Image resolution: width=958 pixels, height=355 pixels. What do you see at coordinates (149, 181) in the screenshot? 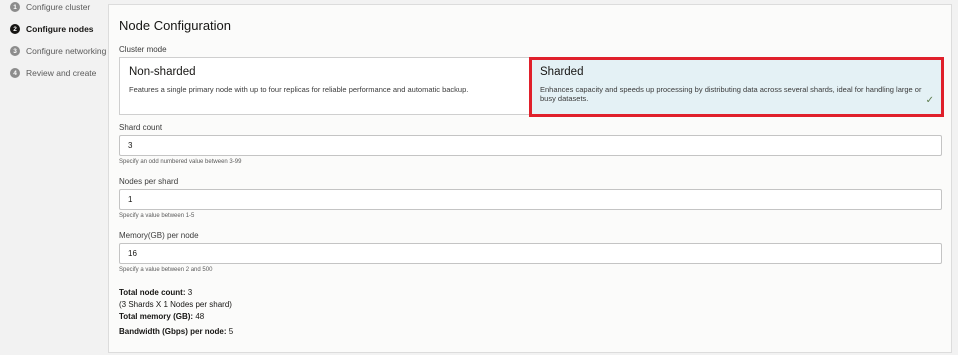
I see `nodes-per-shard-label: Nodes per shard` at bounding box center [149, 181].